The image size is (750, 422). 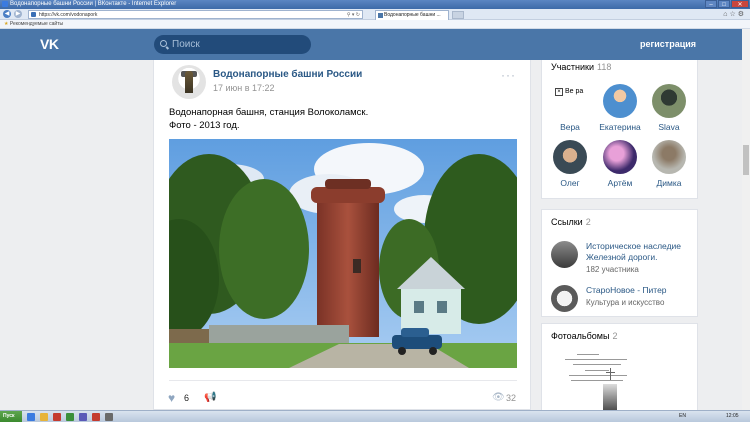 What do you see at coordinates (7, 14) in the screenshot?
I see `back-icon: ◀` at bounding box center [7, 14].